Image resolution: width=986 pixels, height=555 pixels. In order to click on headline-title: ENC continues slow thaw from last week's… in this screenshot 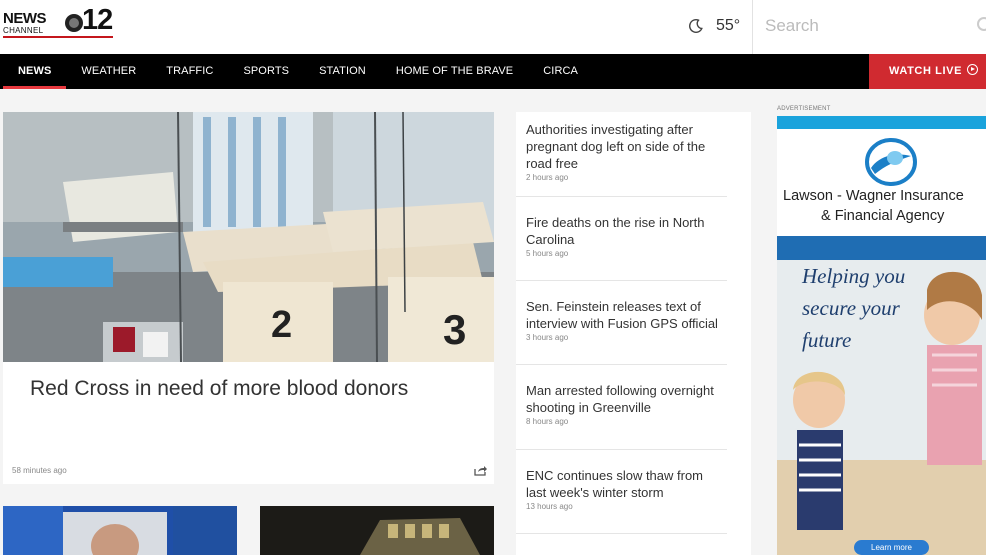, I will do `click(626, 484)`.